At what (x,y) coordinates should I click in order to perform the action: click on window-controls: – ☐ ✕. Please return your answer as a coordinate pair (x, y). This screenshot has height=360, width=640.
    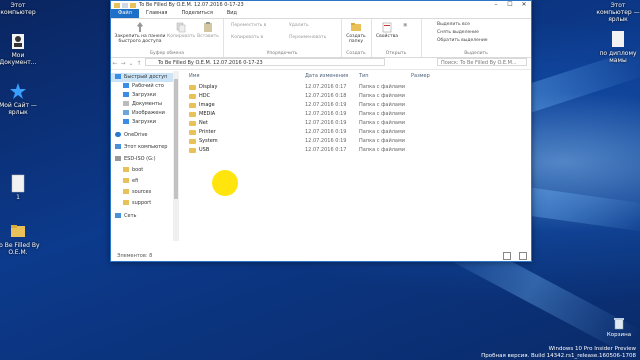
    Looking at the image, I should click on (510, 5).